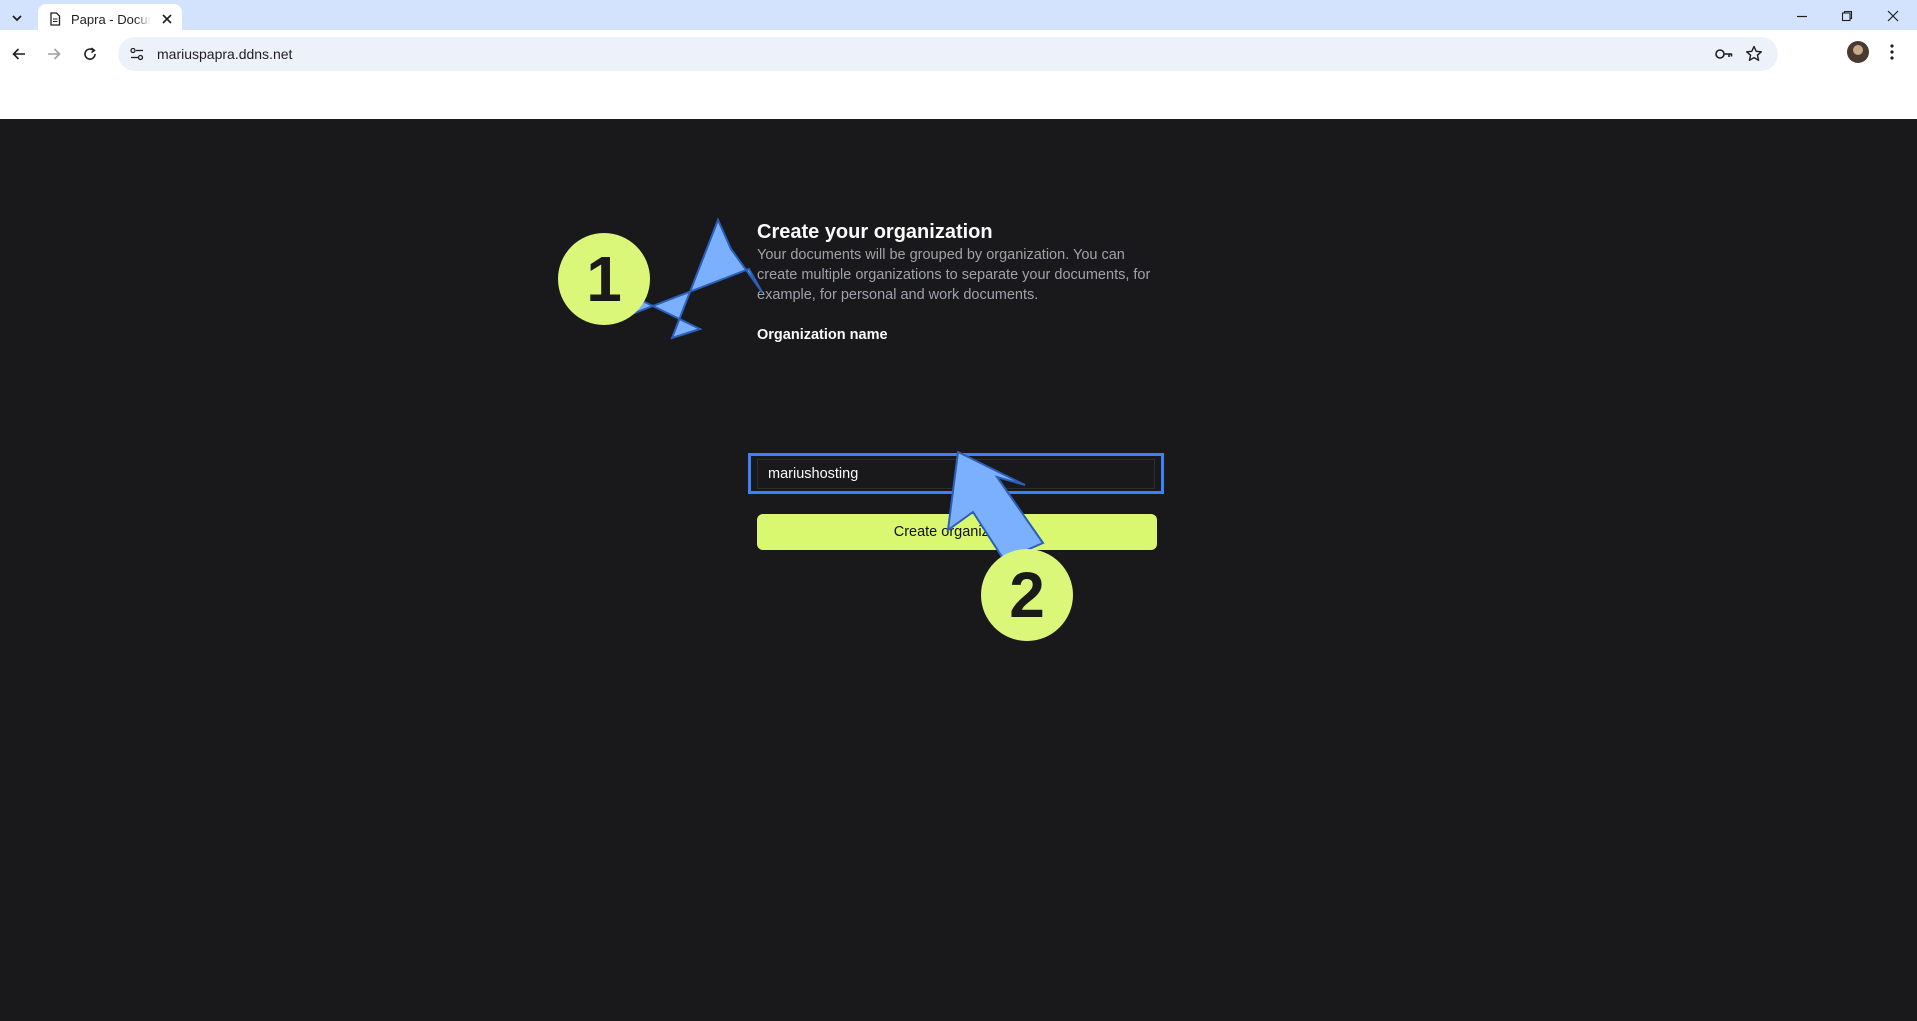 Image resolution: width=1917 pixels, height=1021 pixels. I want to click on annotation-arrows, so click(831, 389).